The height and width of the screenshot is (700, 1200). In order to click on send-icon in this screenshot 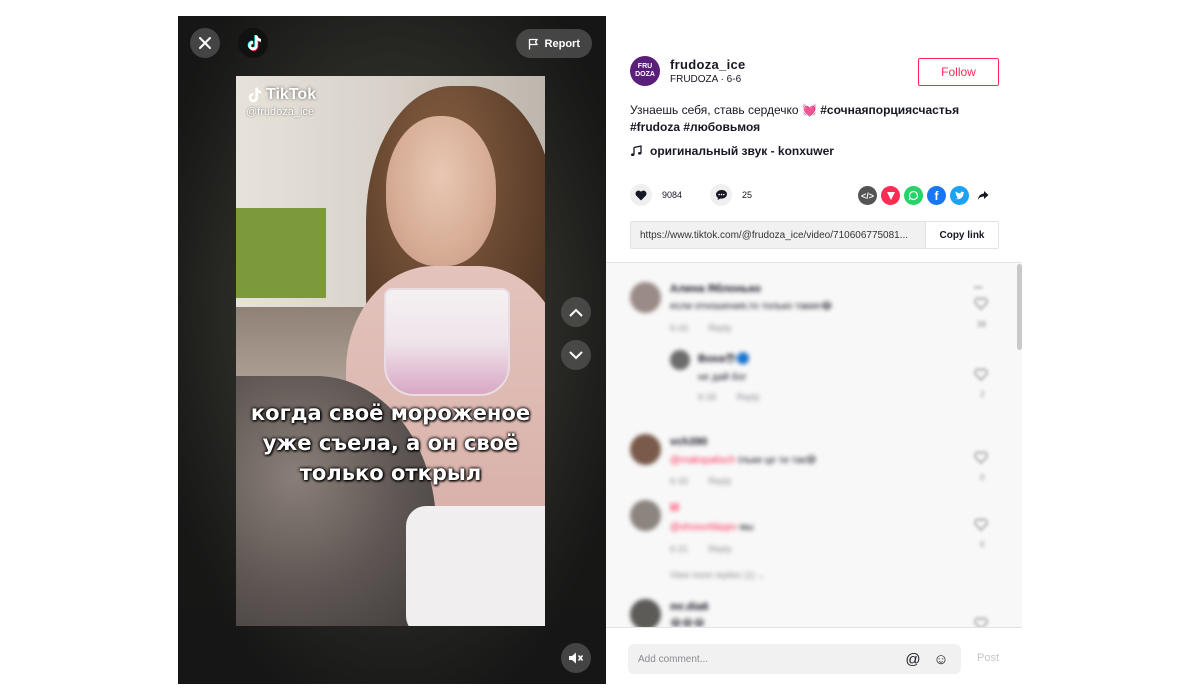, I will do `click(890, 195)`.